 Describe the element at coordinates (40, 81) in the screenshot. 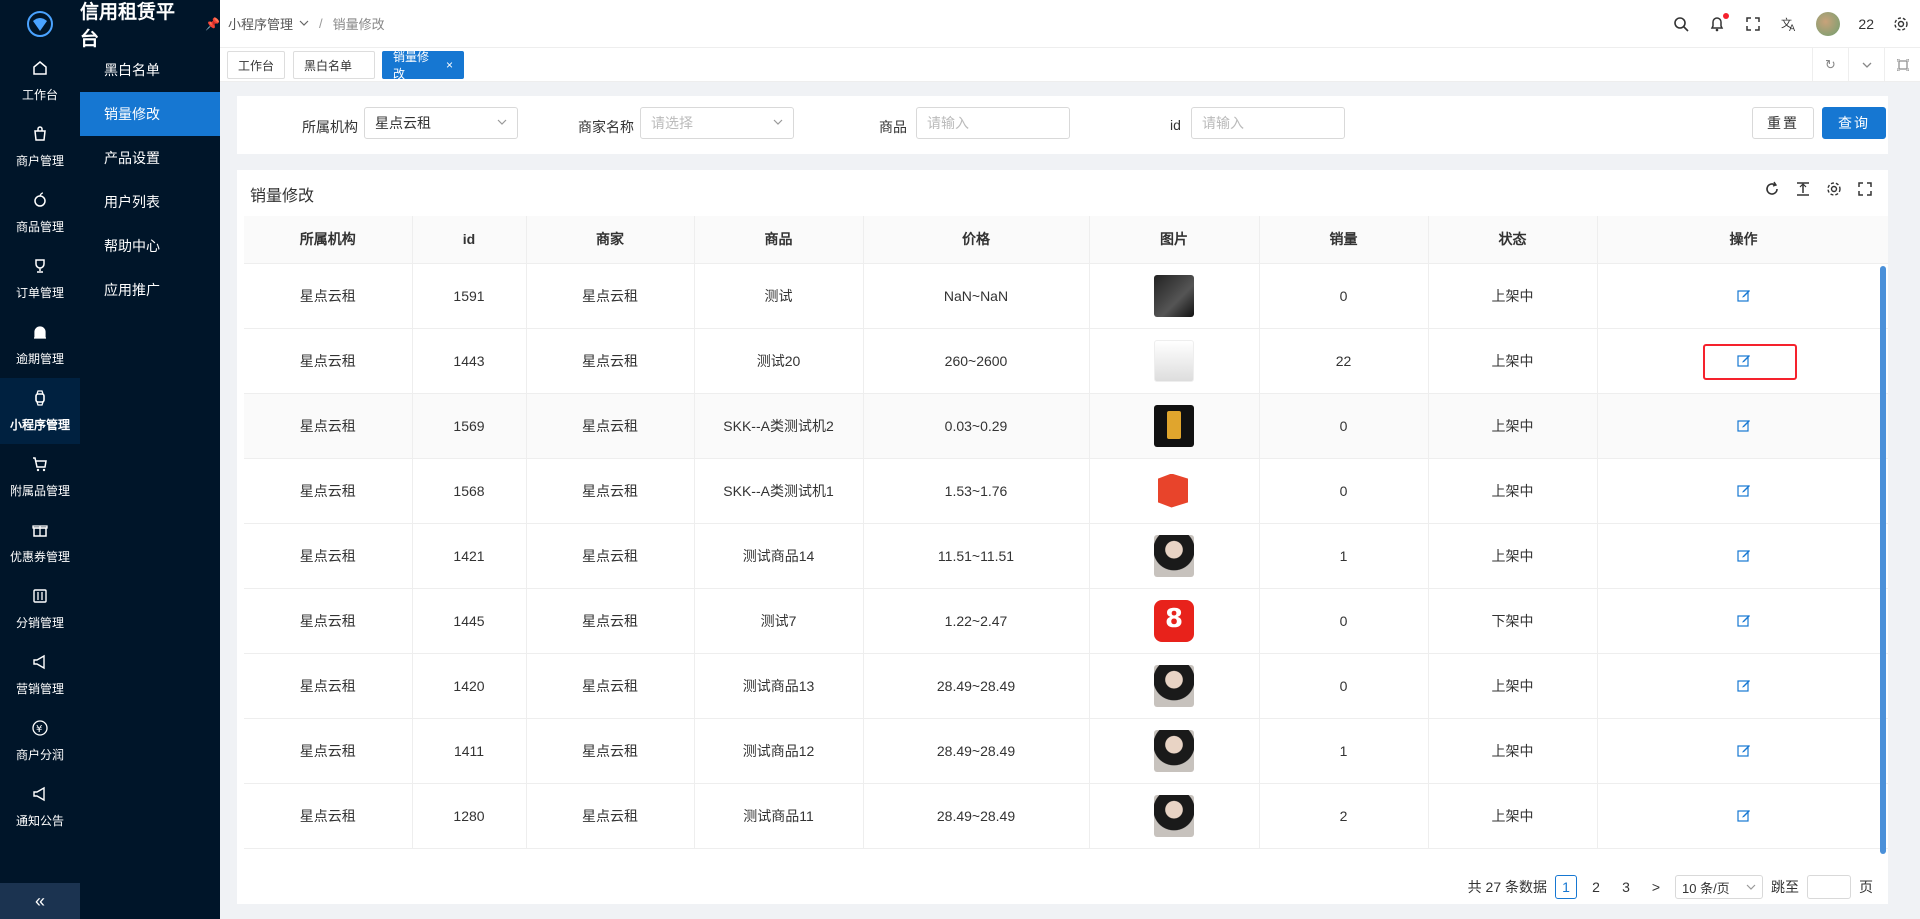

I see `rail-item-0: 工作台` at that location.